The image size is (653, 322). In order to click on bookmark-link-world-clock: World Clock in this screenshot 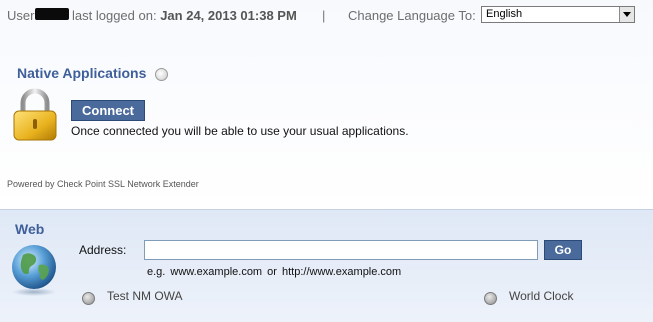, I will do `click(541, 296)`.